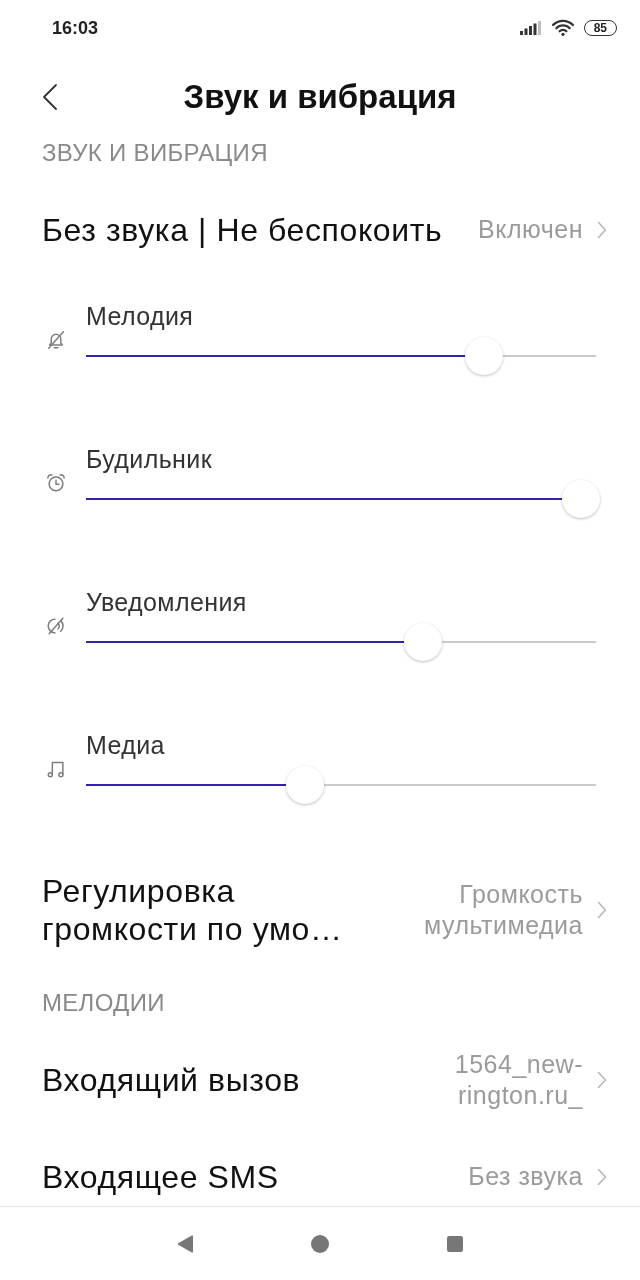 This screenshot has height=1280, width=640. Describe the element at coordinates (320, 97) in the screenshot. I see `page-title: Звук и вибрация` at that location.